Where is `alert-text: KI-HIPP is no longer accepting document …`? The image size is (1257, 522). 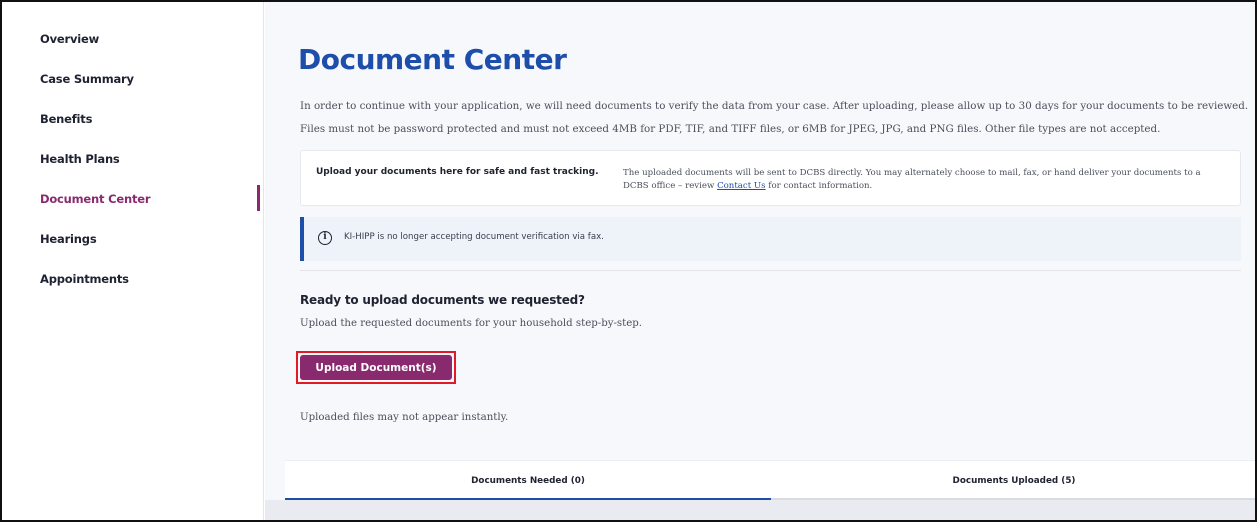
alert-text: KI-HIPP is no longer accepting document … is located at coordinates (474, 237).